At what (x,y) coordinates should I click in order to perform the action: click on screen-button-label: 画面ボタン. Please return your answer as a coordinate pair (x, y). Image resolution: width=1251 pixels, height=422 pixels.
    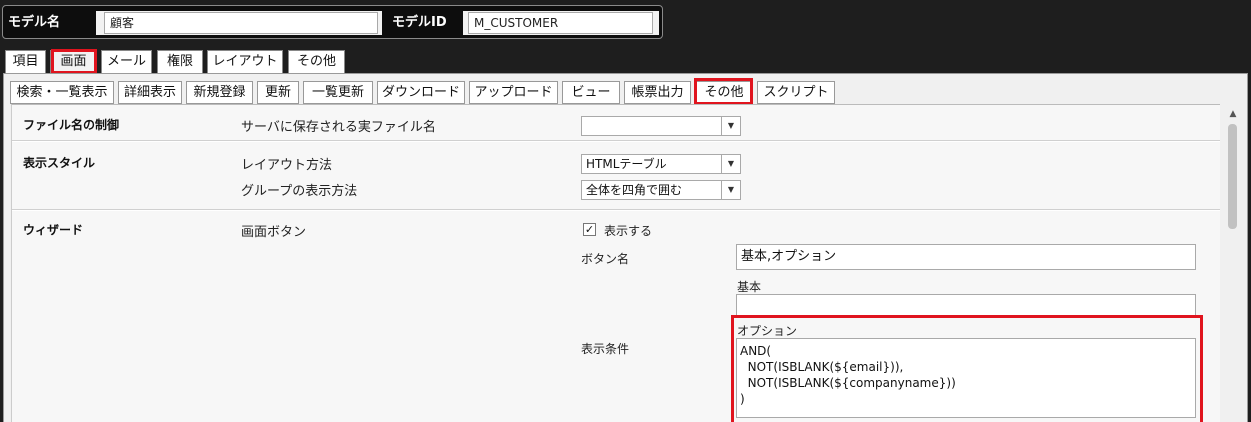
    Looking at the image, I should click on (274, 232).